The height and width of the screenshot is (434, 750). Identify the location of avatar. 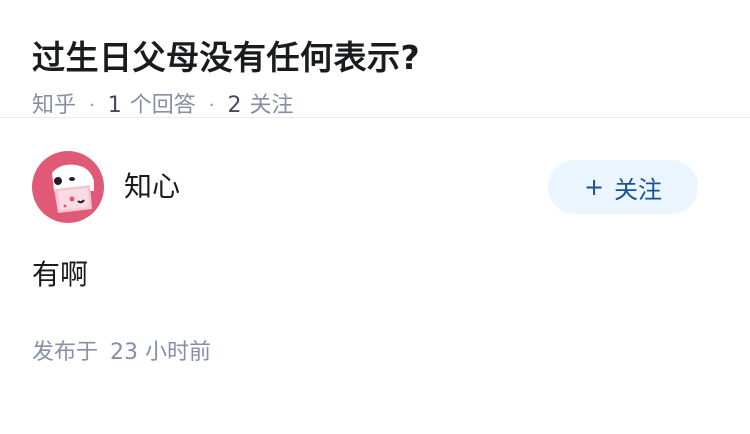
(68, 187).